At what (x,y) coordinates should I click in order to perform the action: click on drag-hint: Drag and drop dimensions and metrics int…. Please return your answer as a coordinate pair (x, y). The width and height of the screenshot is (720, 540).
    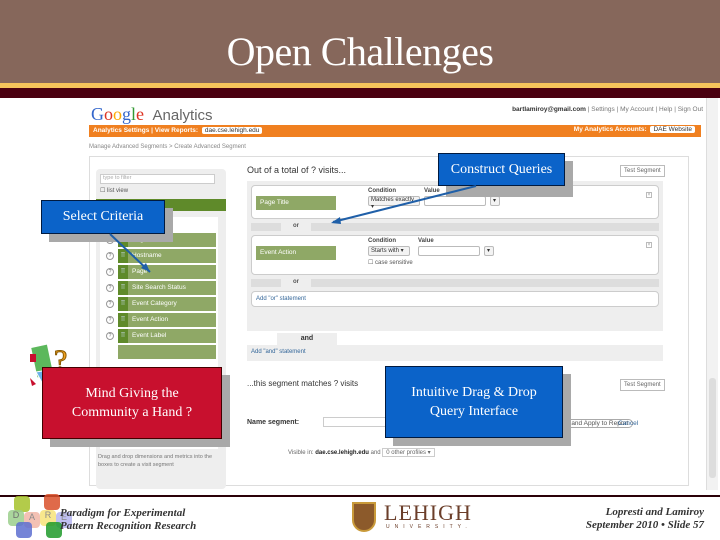
    Looking at the image, I should click on (155, 461).